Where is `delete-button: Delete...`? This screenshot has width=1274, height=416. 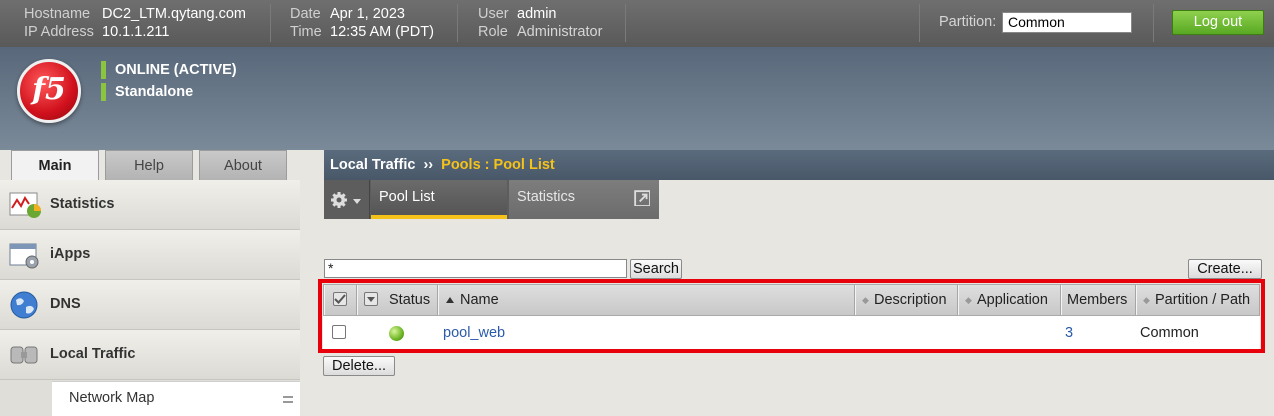 delete-button: Delete... is located at coordinates (359, 366).